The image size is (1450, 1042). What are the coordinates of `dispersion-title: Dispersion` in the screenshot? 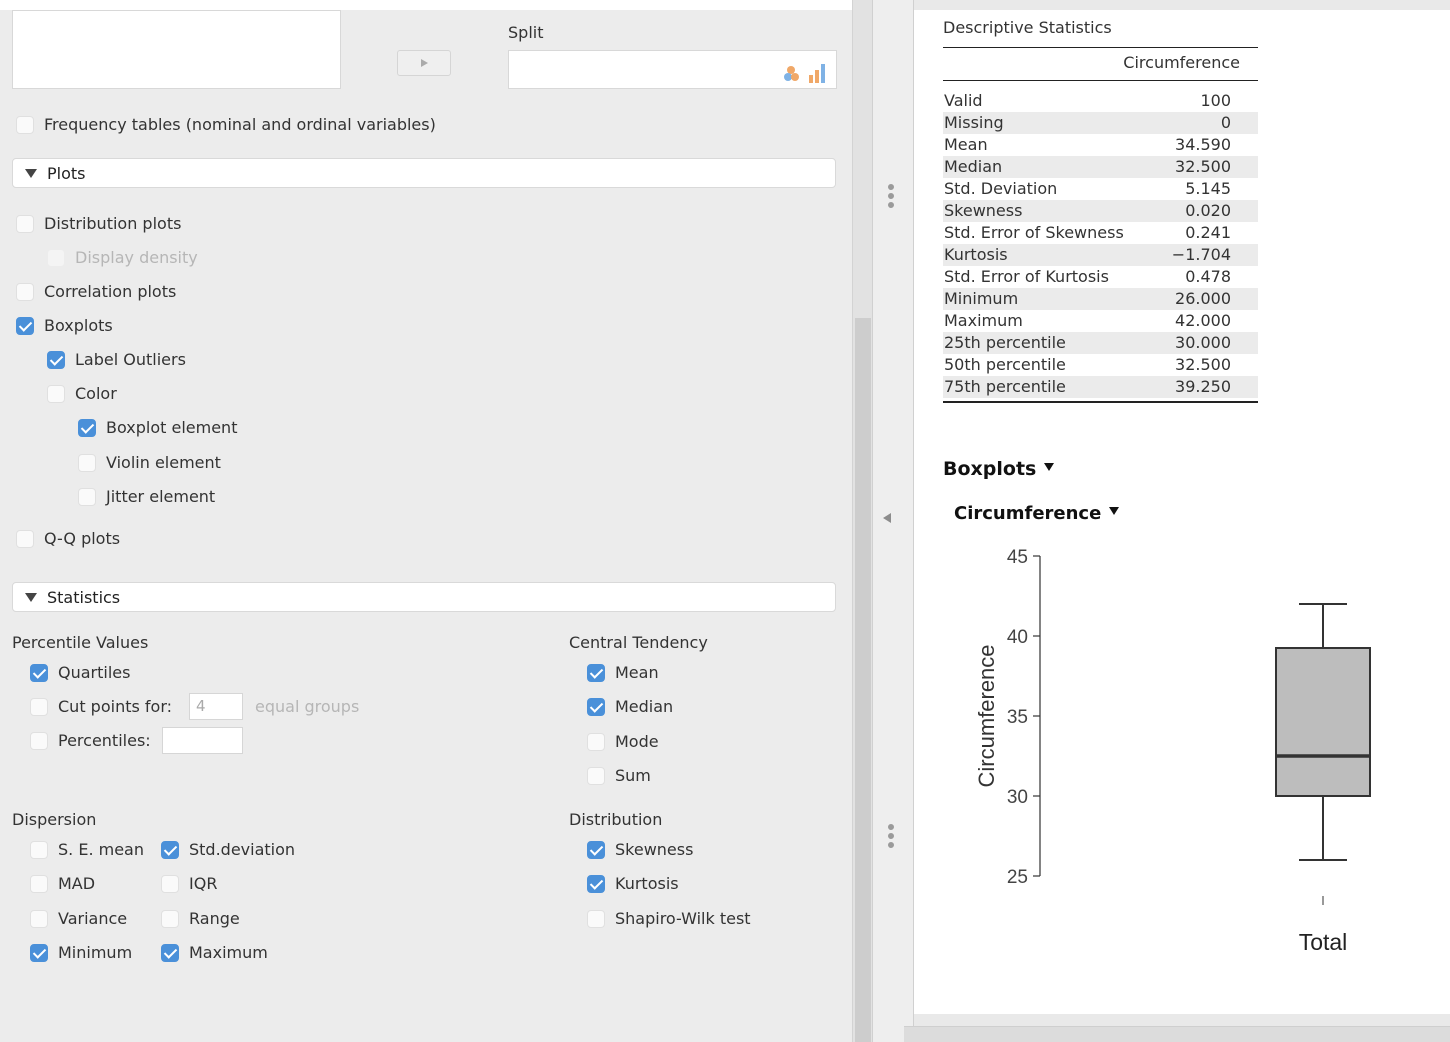 It's located at (54, 819).